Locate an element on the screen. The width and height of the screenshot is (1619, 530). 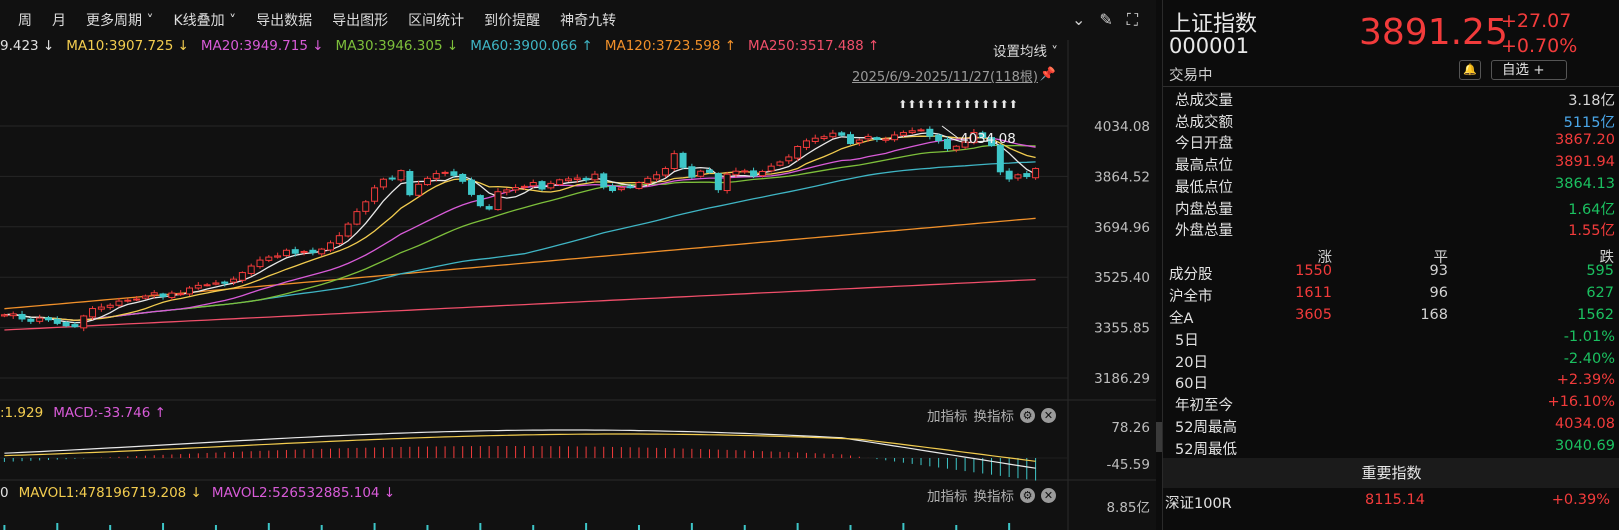
breadth-row: 沪全市 1611 96 627 is located at coordinates (1391, 296).